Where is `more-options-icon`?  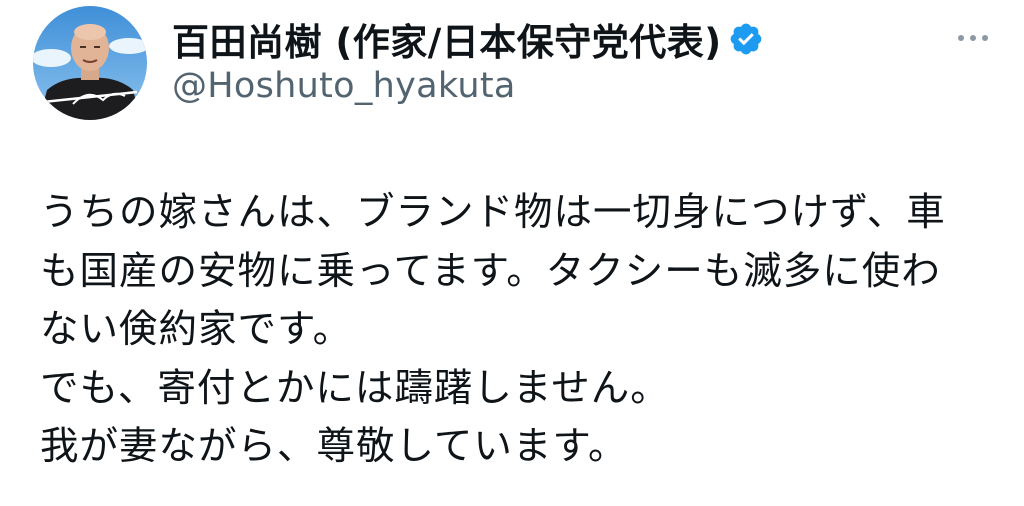 more-options-icon is located at coordinates (973, 38).